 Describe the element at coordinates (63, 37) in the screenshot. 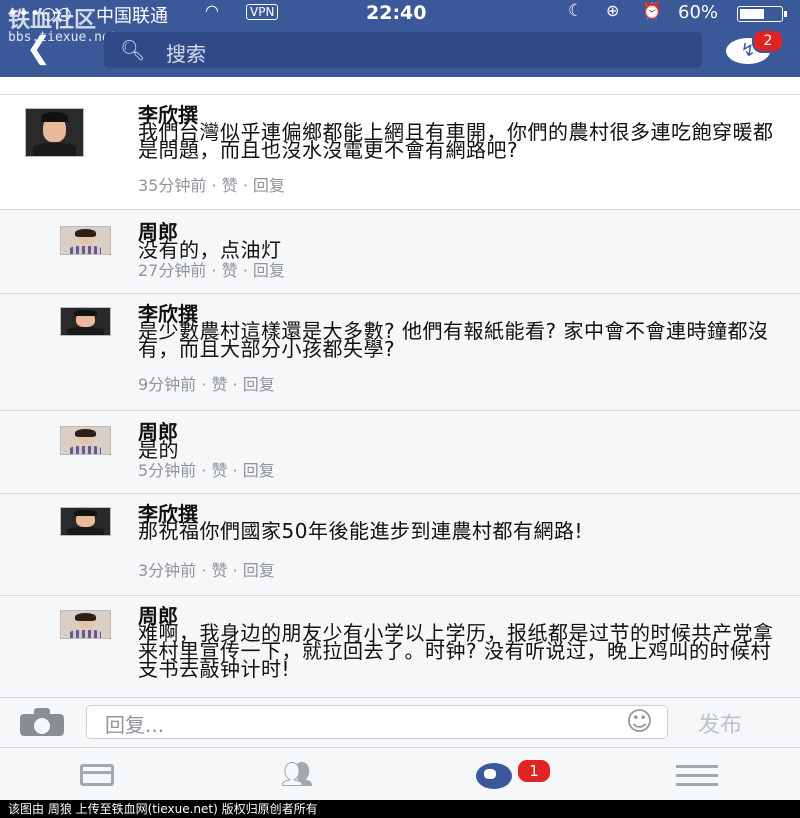

I see `watermark-url: bbs.tiexue.net` at that location.